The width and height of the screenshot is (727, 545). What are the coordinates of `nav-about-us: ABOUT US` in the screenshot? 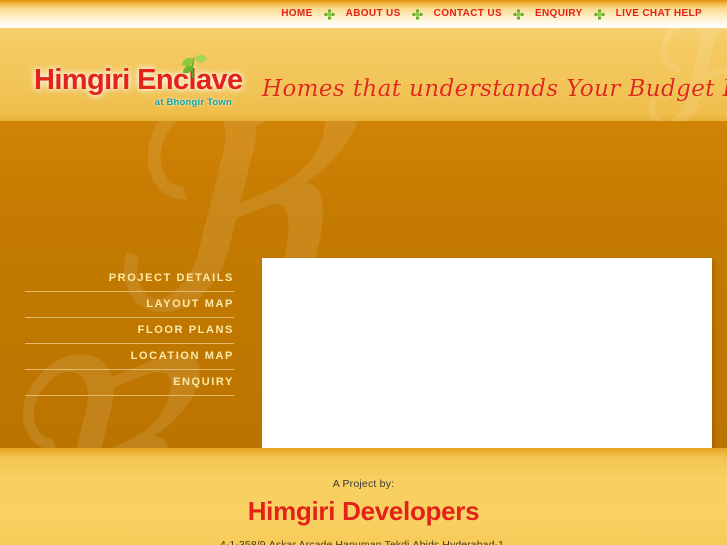 It's located at (373, 13).